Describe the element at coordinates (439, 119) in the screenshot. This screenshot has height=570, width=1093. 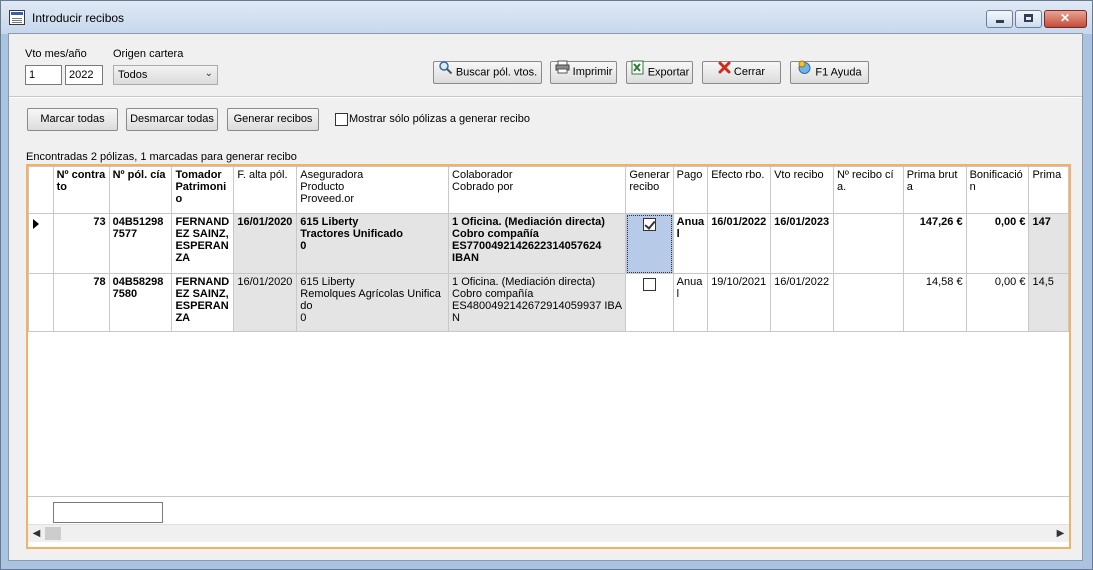
I see `mostrar-label: Mostrar sólo pólizas a generar recibo` at that location.